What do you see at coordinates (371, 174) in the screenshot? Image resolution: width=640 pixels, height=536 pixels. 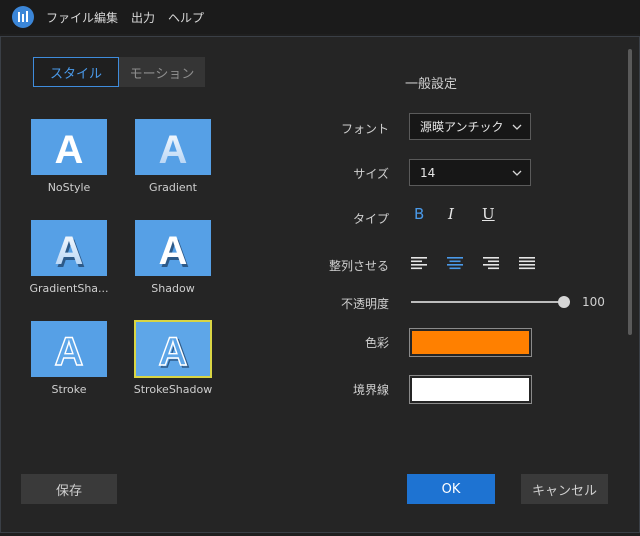 I see `size-label: サイズ` at bounding box center [371, 174].